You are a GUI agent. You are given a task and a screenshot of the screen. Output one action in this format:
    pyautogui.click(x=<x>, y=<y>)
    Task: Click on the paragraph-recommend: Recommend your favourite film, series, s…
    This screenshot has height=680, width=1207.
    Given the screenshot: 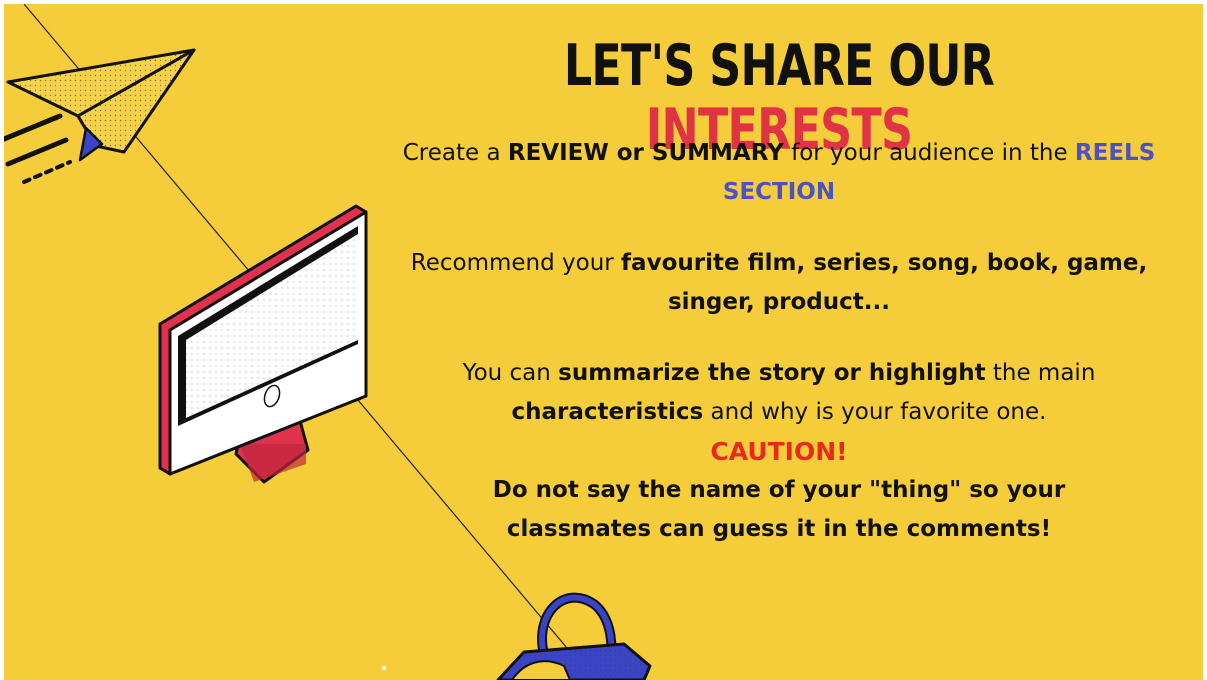 What is the action you would take?
    pyautogui.click(x=779, y=283)
    